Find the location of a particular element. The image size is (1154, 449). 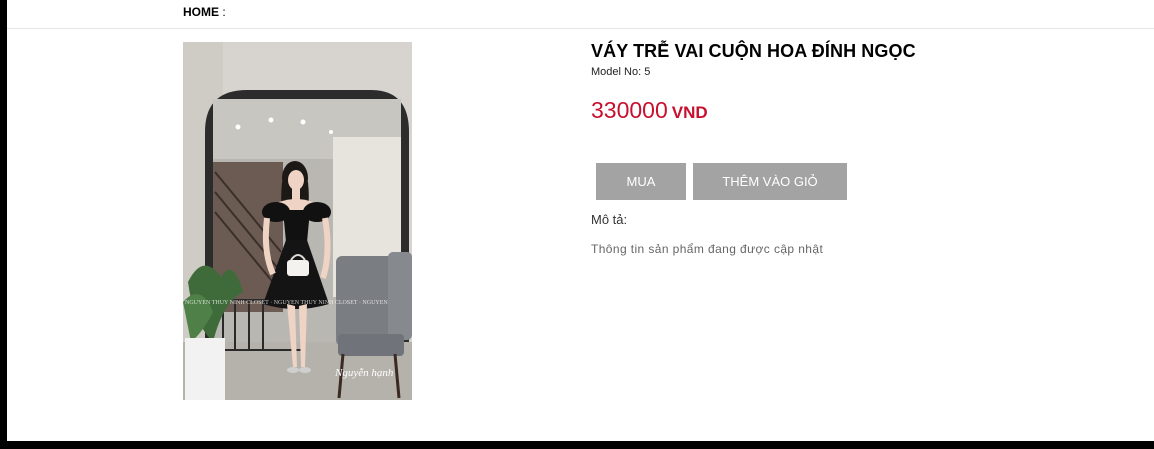

description-label: Mô tả: is located at coordinates (609, 219).